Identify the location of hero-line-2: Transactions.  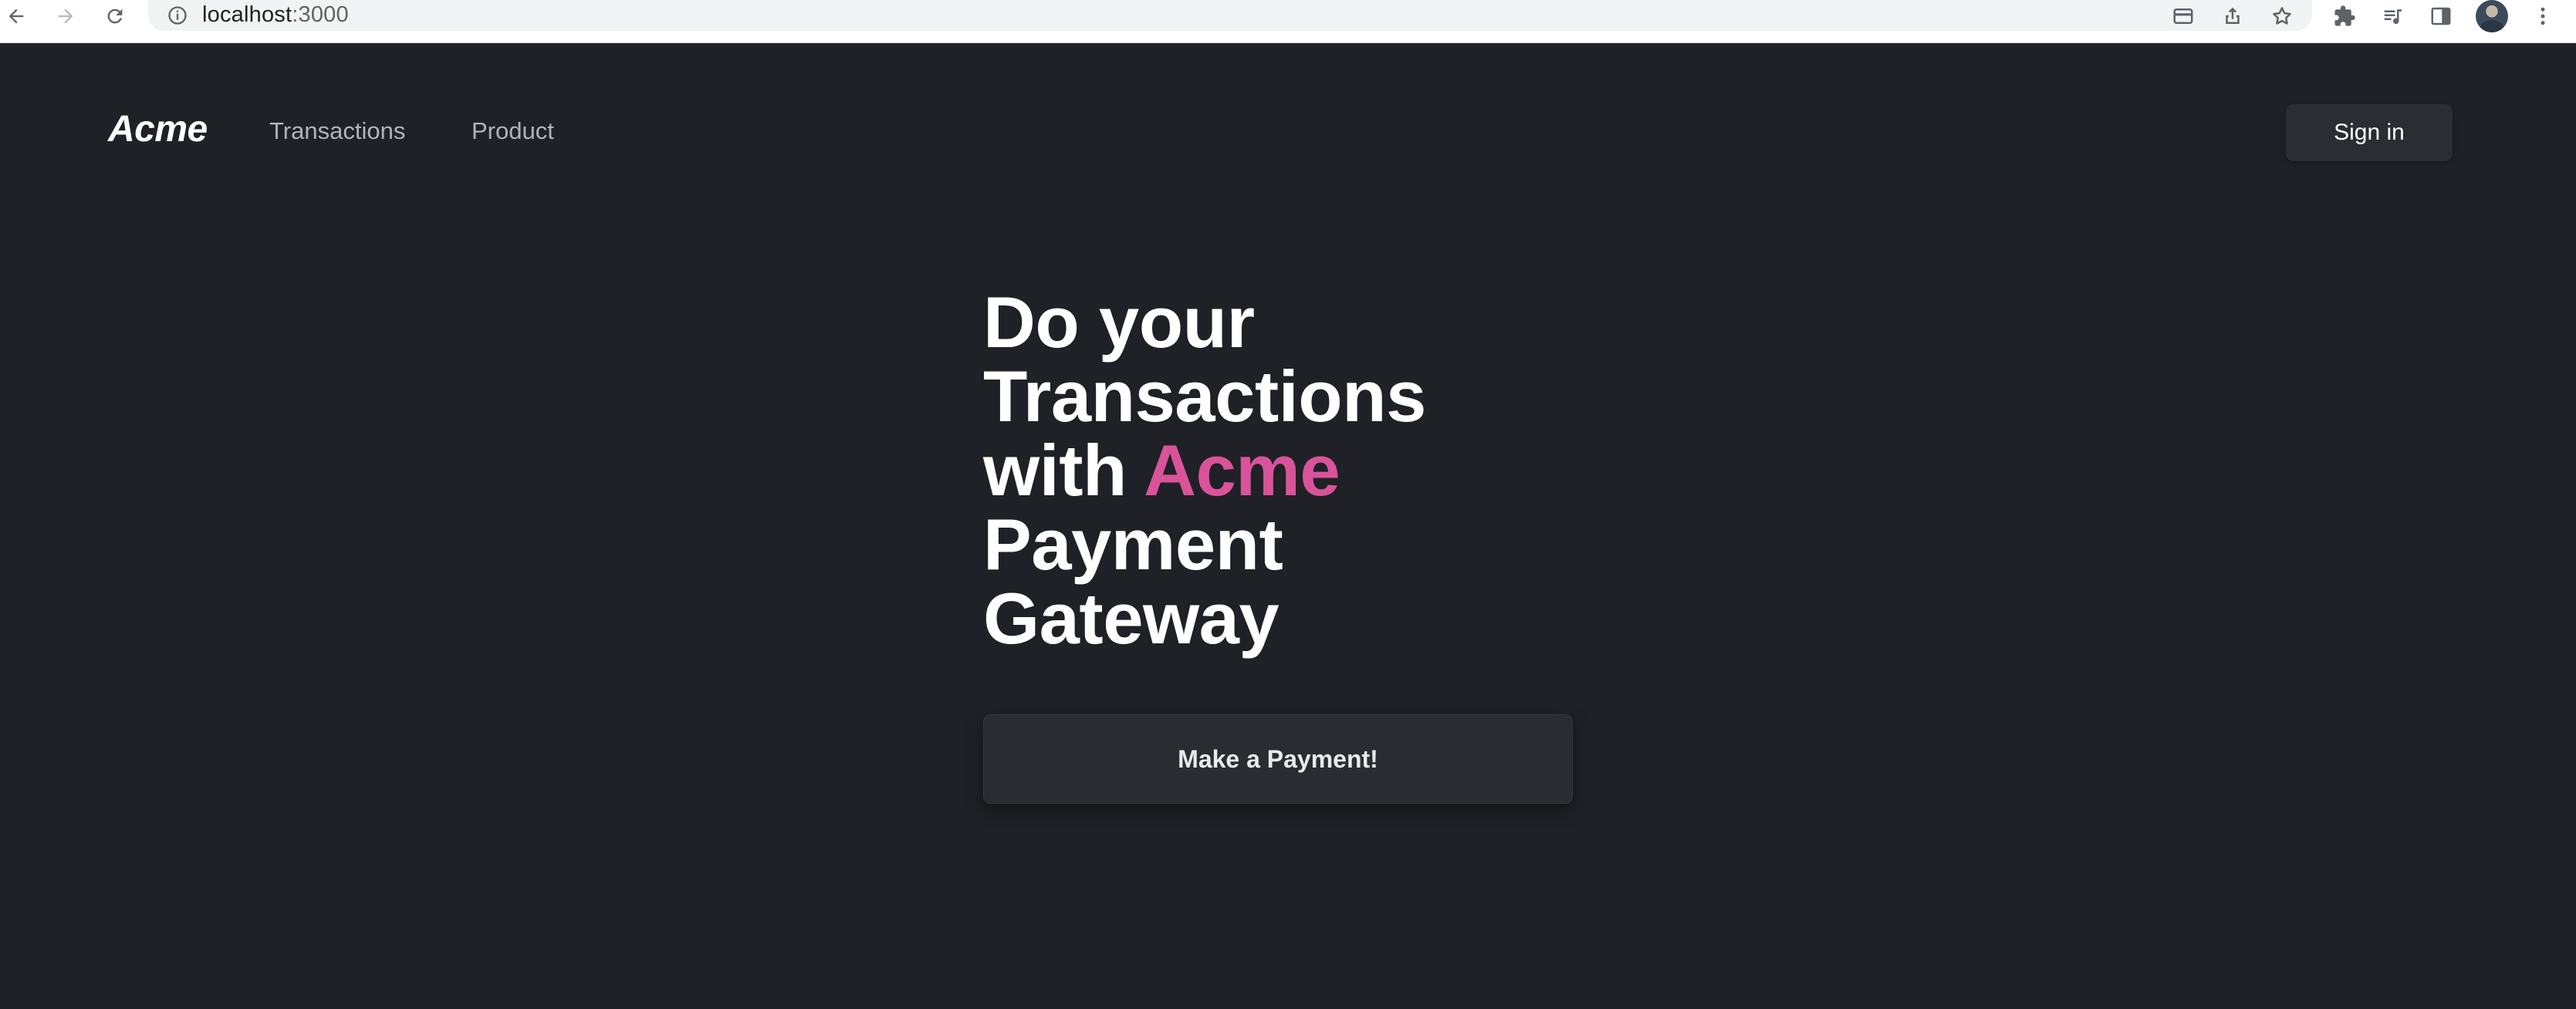
(1204, 396).